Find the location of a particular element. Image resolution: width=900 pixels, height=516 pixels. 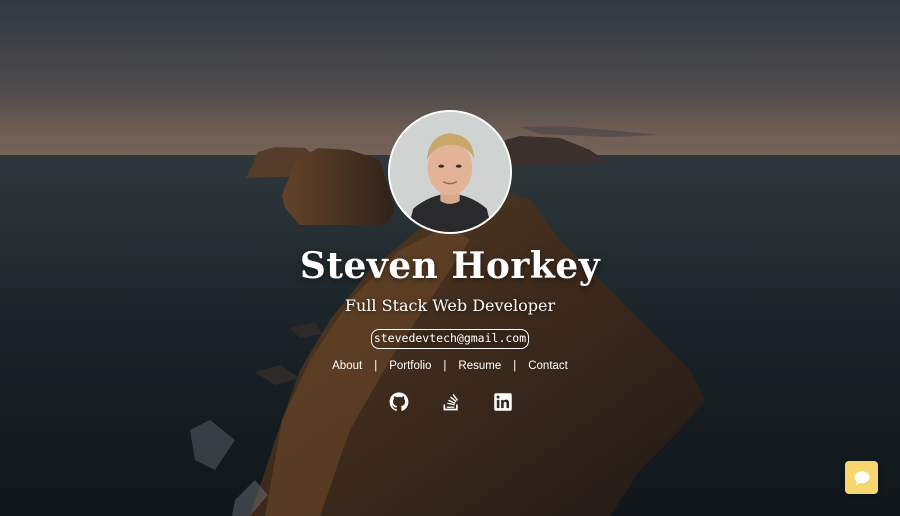

chat-bubble-icon is located at coordinates (861, 477).